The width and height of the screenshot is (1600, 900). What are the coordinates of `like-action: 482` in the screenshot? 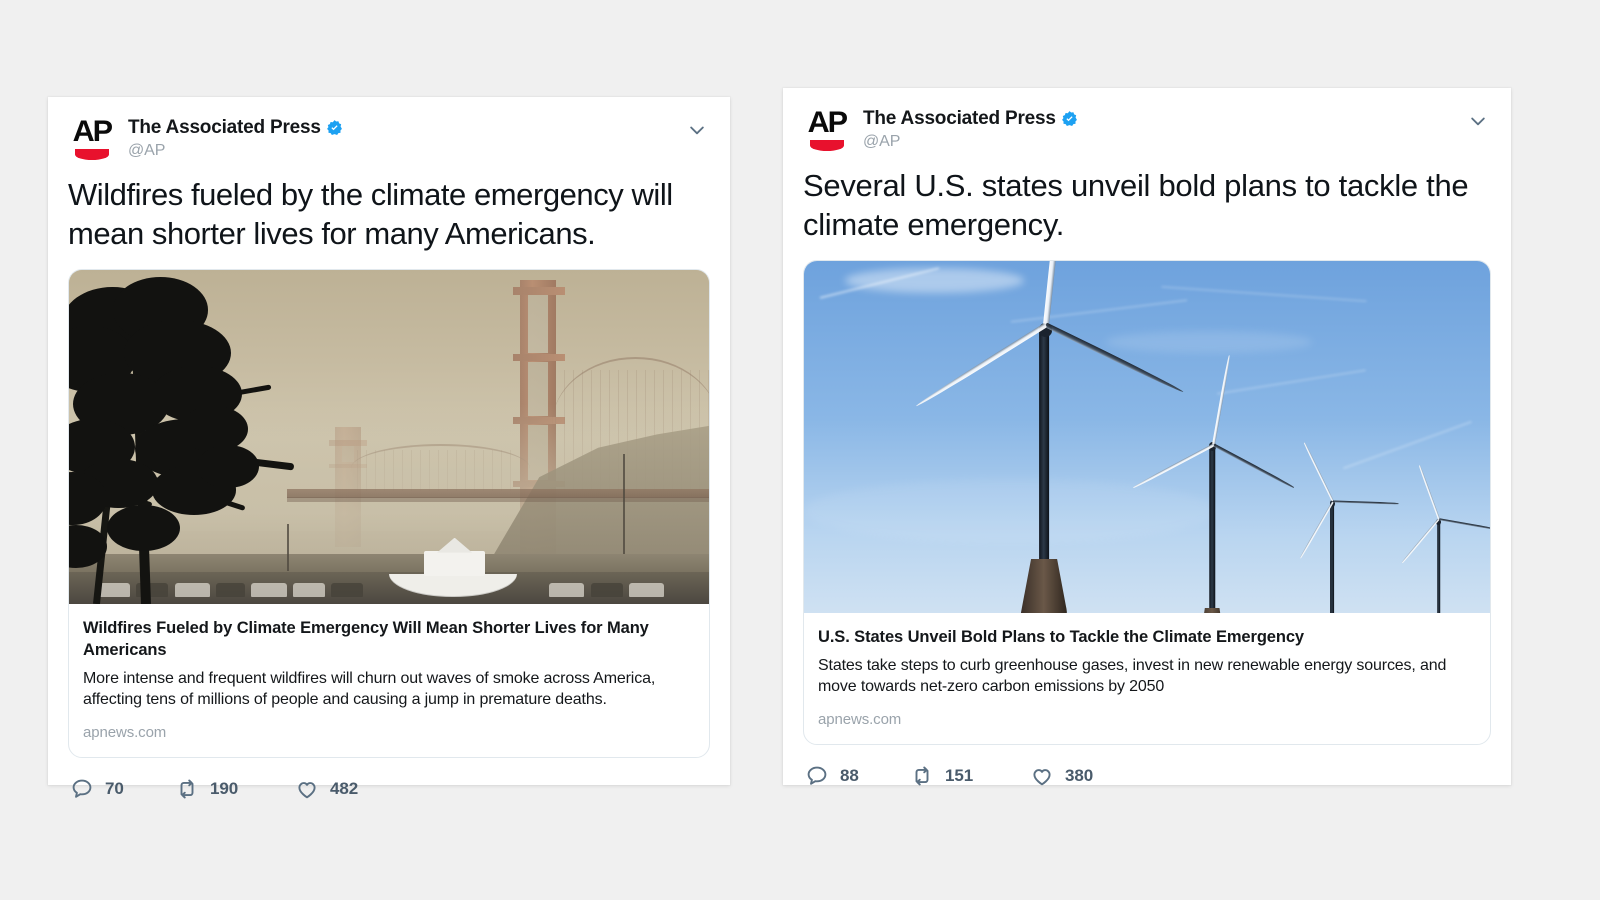 It's located at (326, 789).